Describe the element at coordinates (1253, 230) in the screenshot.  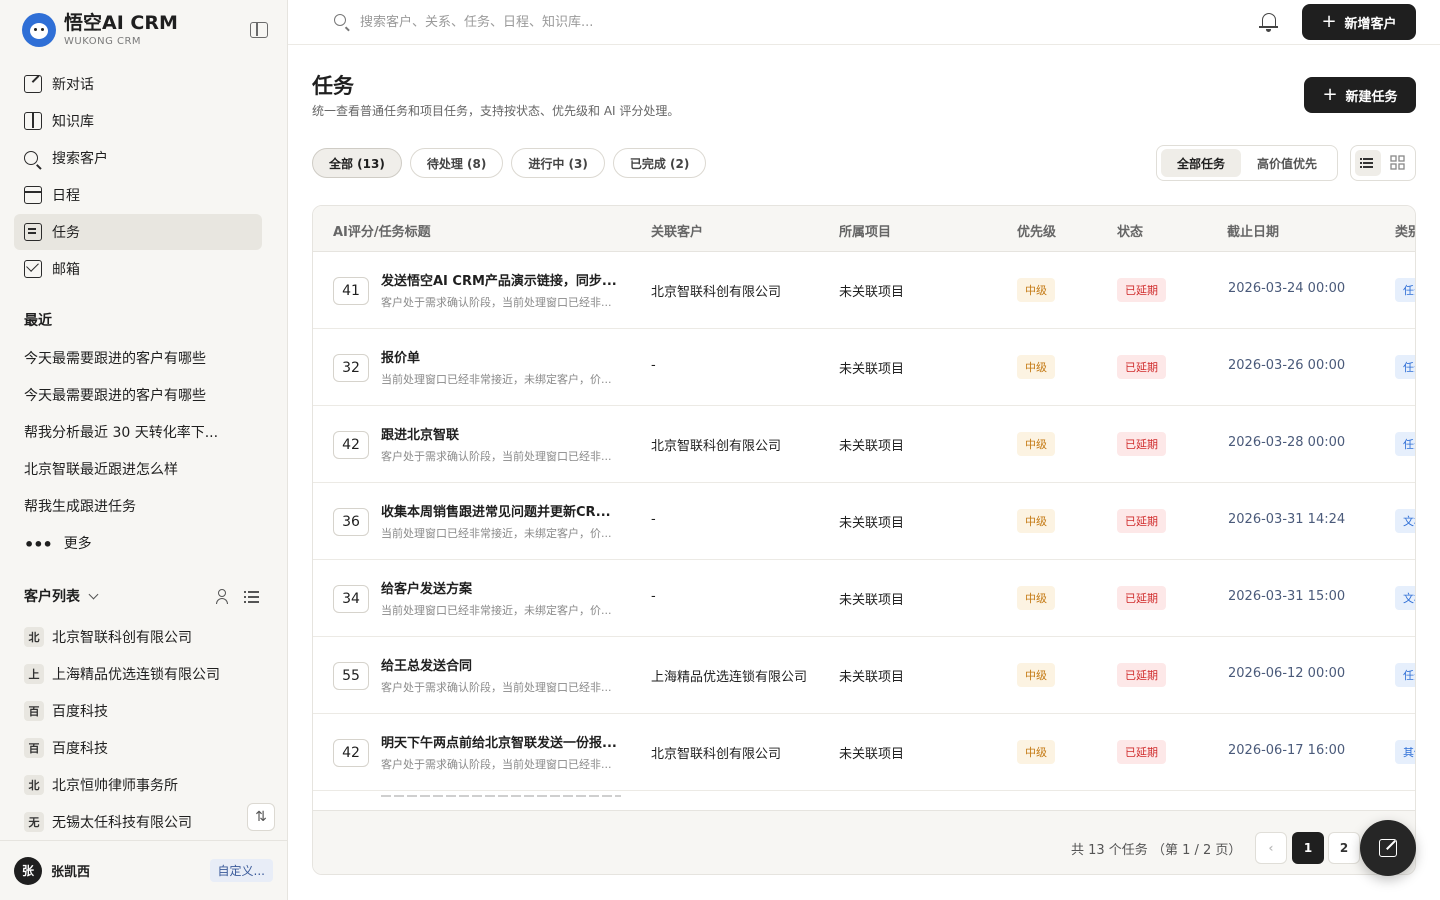
I see `col-due: 截止日期` at that location.